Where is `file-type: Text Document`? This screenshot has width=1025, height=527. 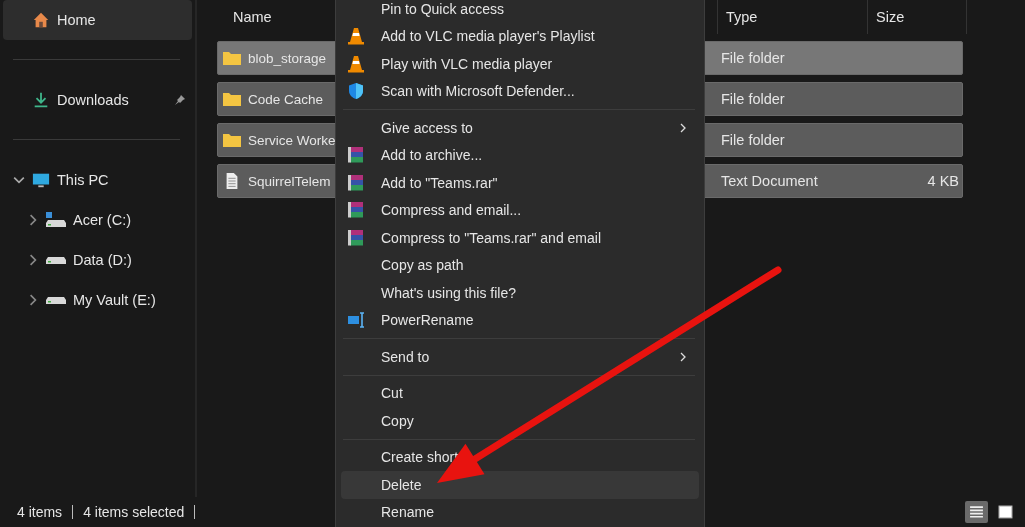 file-type: Text Document is located at coordinates (770, 181).